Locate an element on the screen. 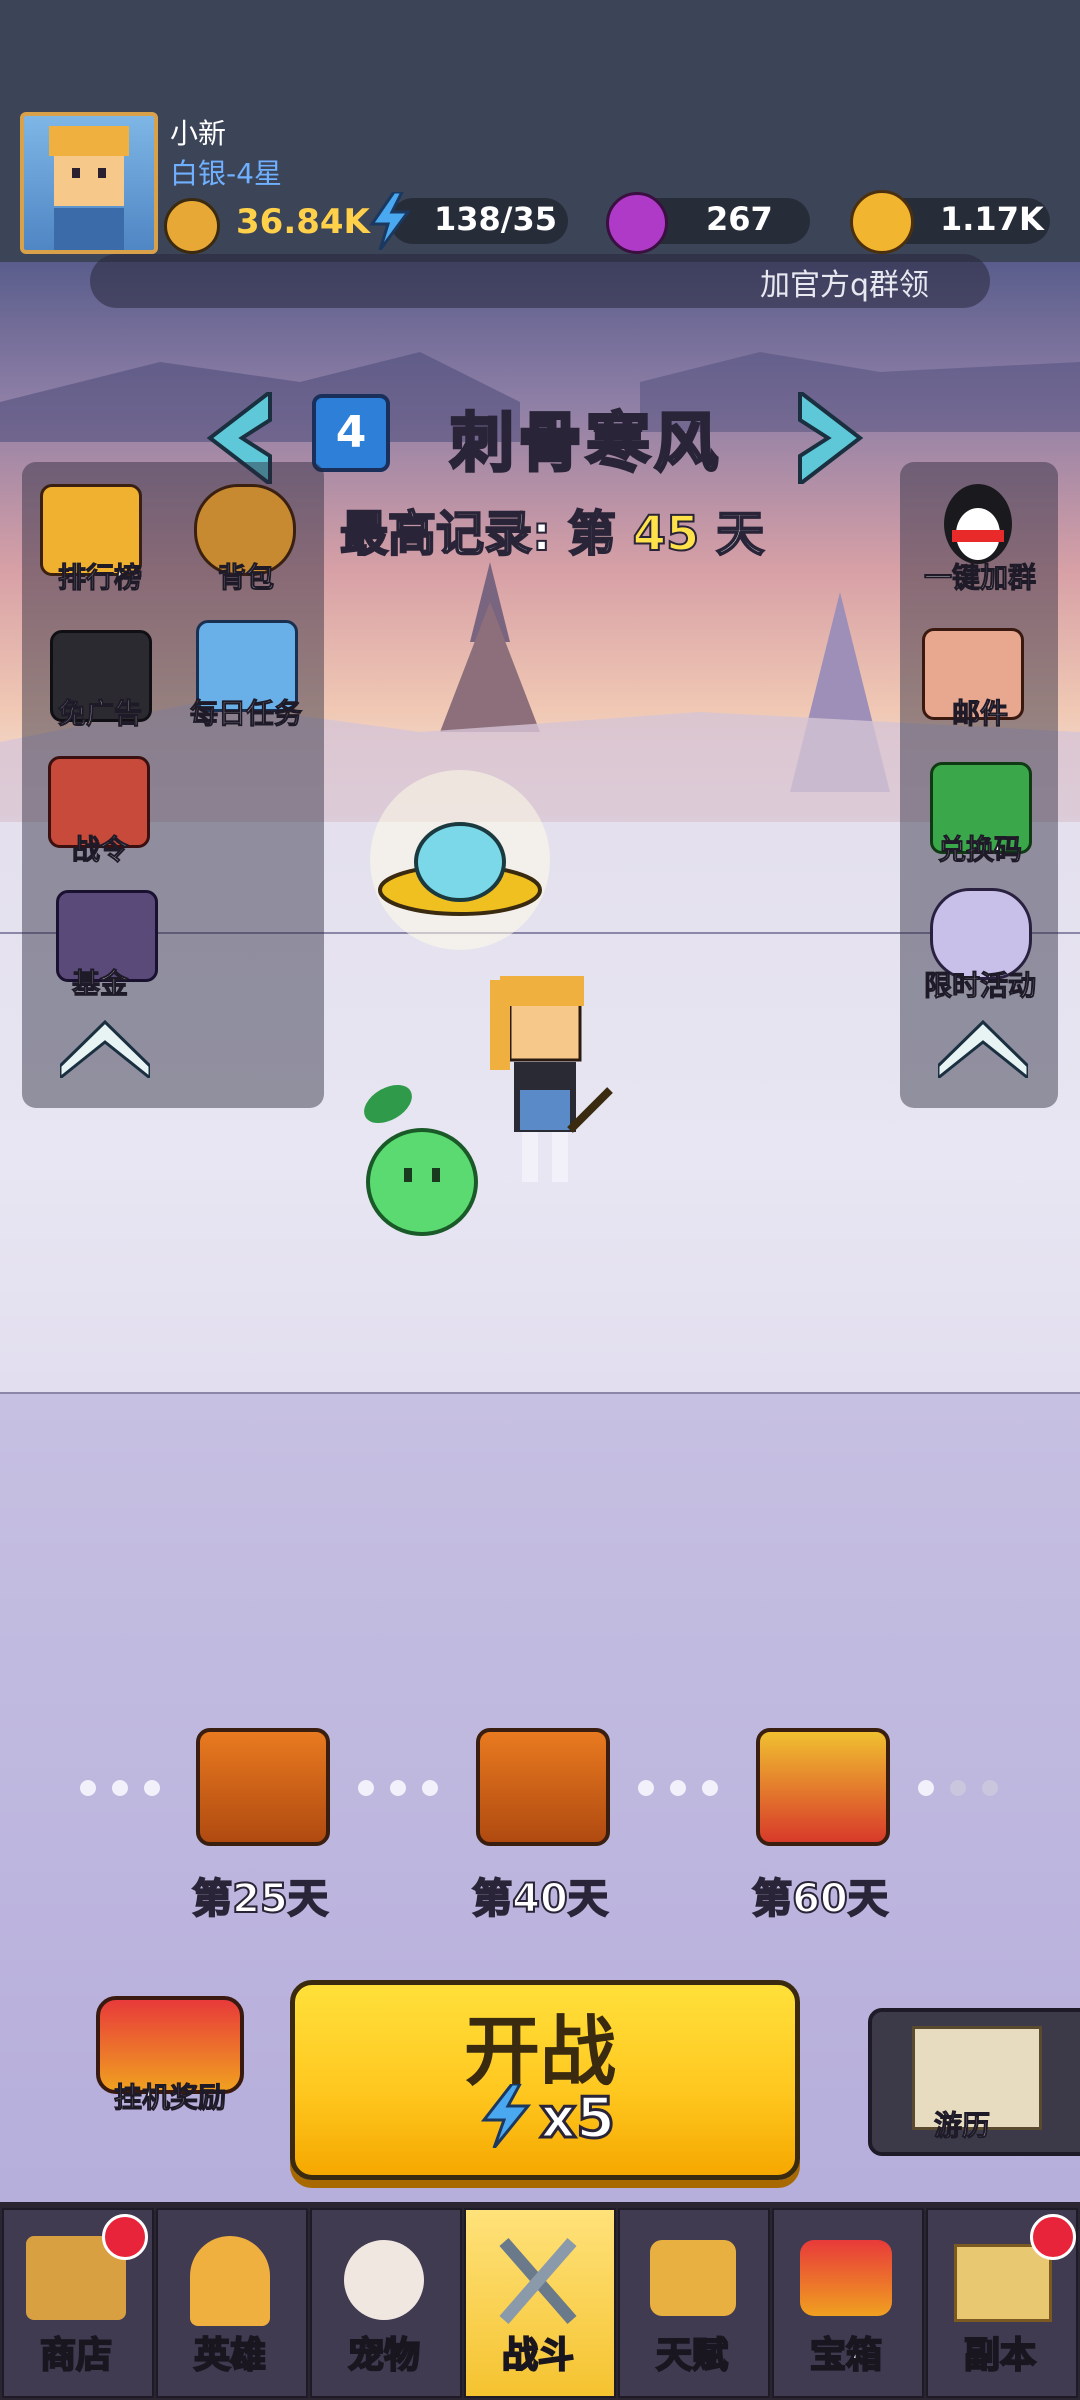 The image size is (1080, 2400). hero-portrait-icon is located at coordinates (89, 188).